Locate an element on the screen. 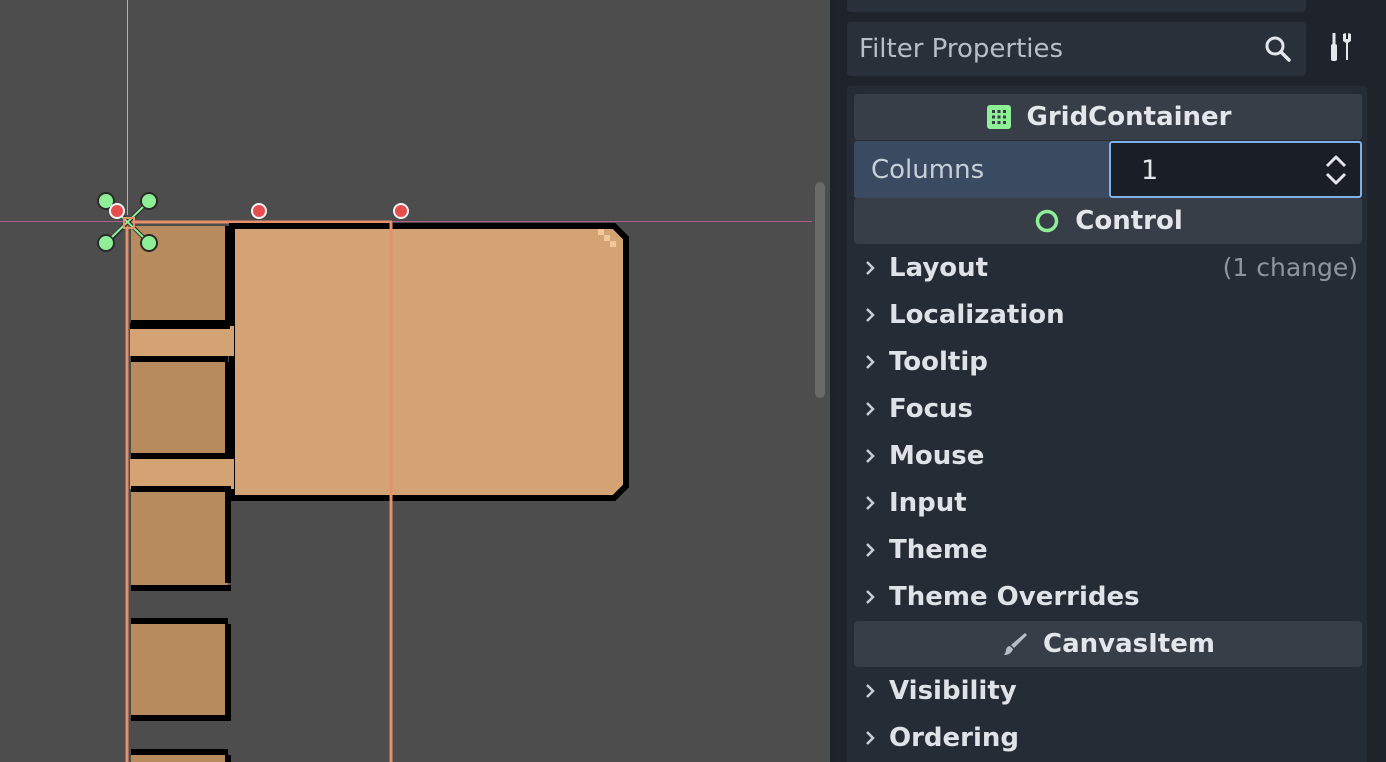 The width and height of the screenshot is (1386, 762). panel-shape is located at coordinates (429, 362).